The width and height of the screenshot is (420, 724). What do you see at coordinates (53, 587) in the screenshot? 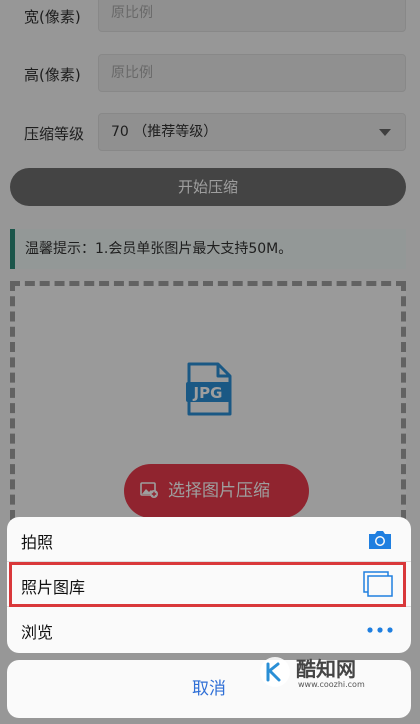
I see `sheet-item-label: 照片图库` at bounding box center [53, 587].